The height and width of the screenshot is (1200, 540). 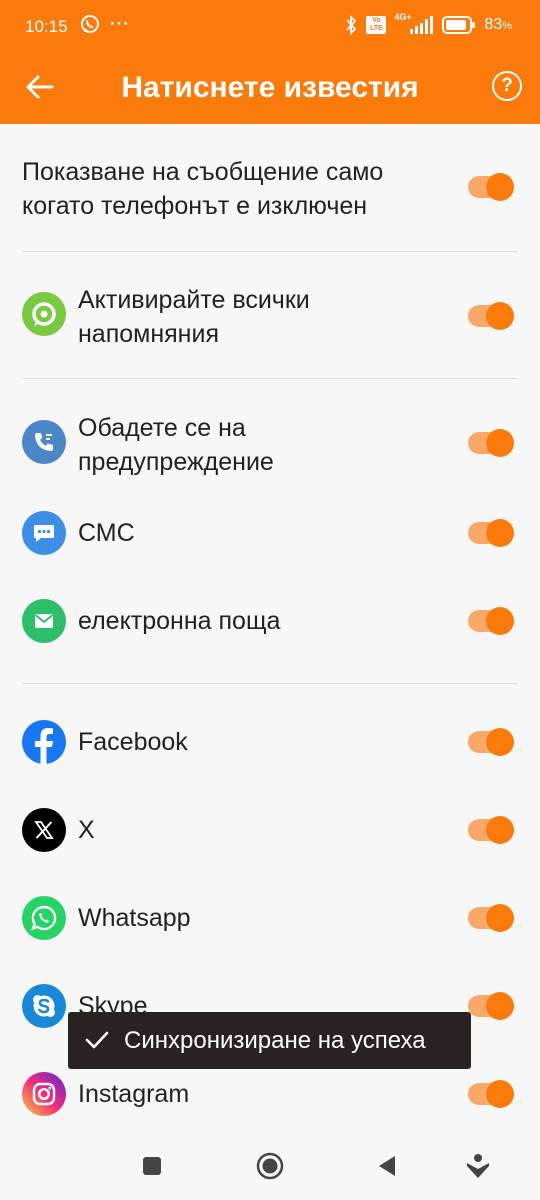 I want to click on setting-row-whatsapp: Whatsapp, so click(x=270, y=920).